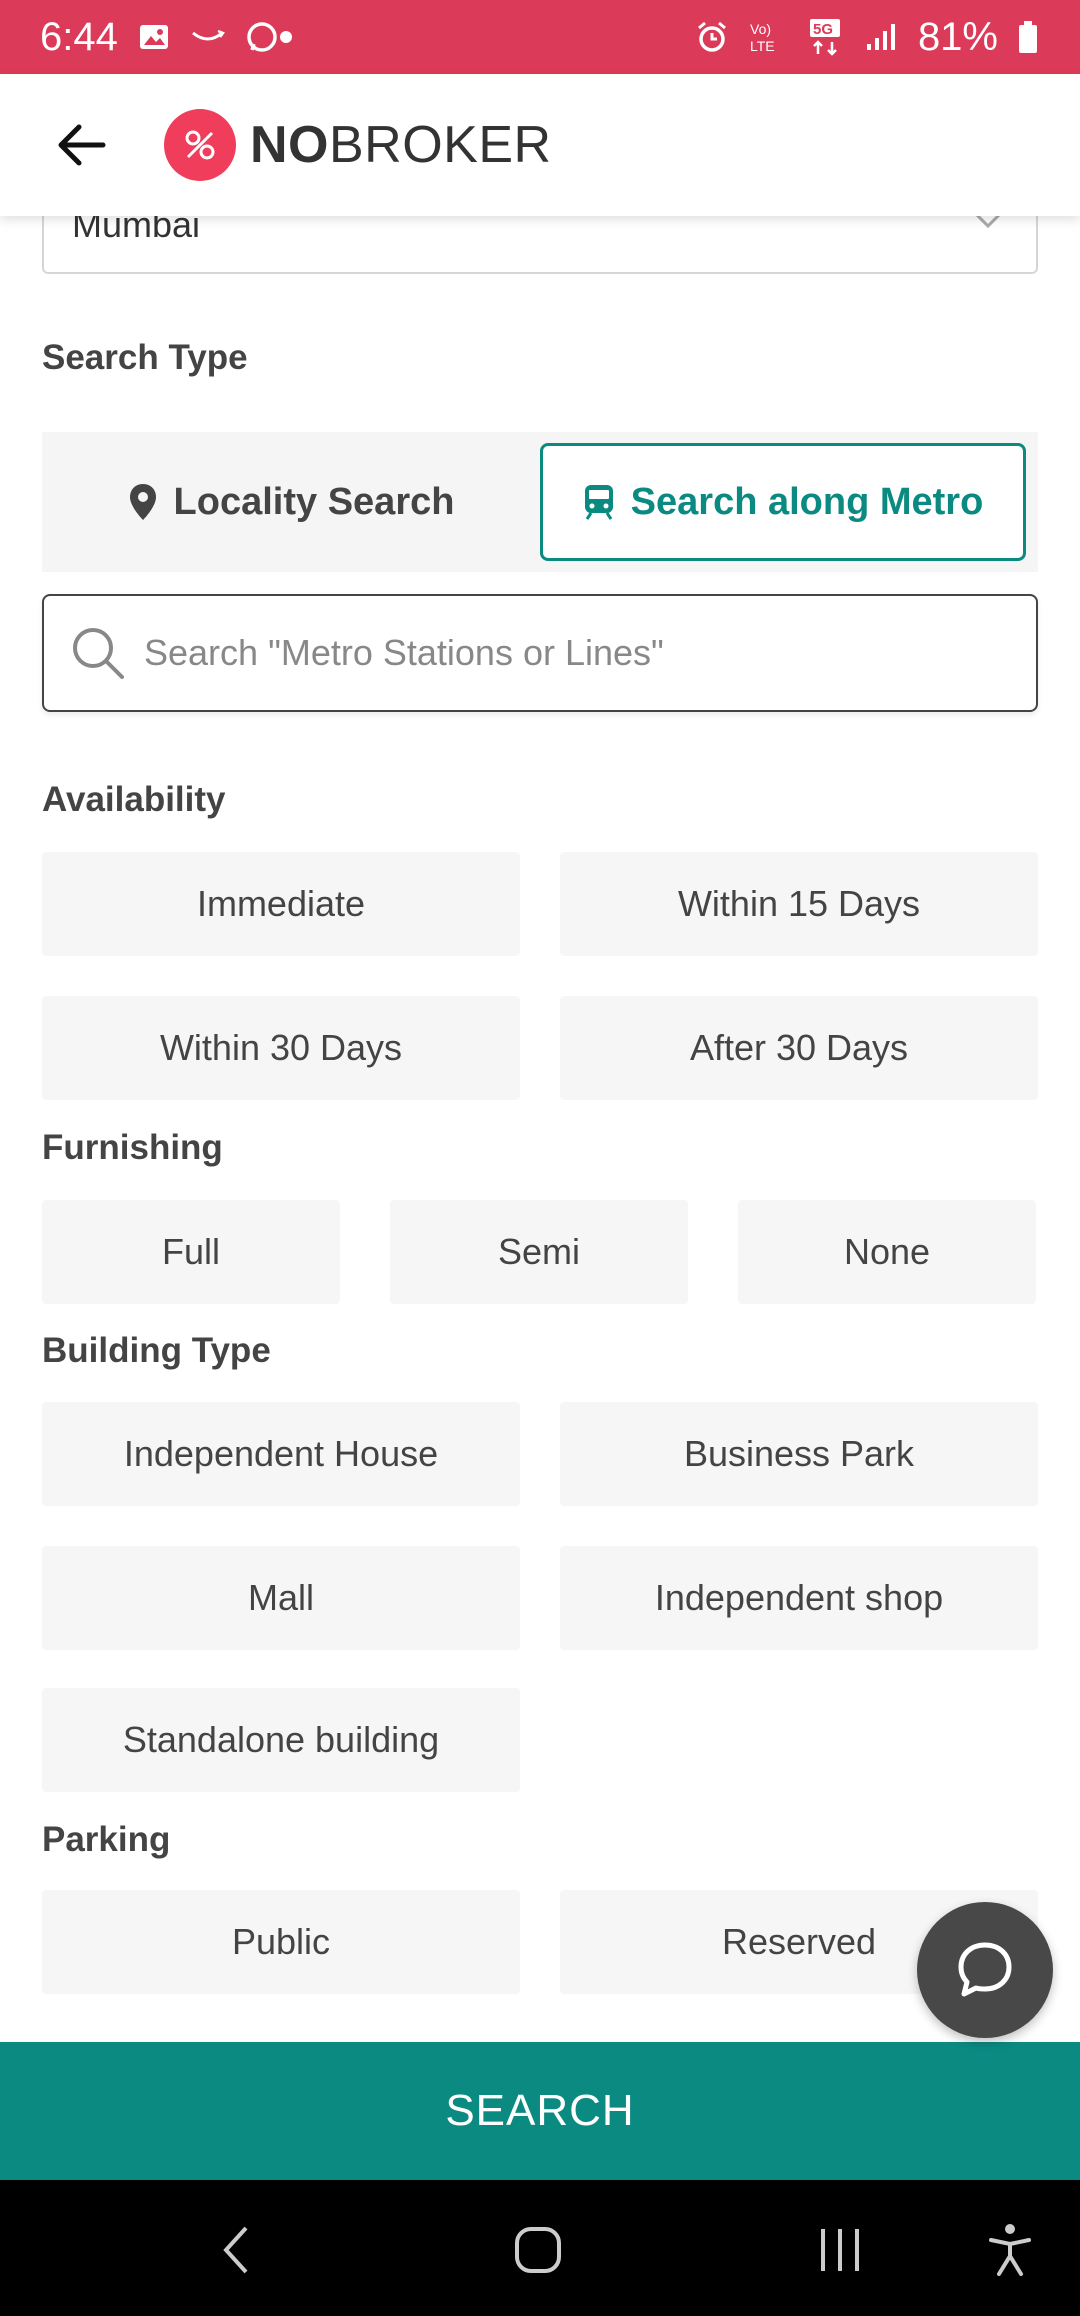 This screenshot has width=1080, height=2316. Describe the element at coordinates (1010, 2250) in the screenshot. I see `accessibility-icon` at that location.